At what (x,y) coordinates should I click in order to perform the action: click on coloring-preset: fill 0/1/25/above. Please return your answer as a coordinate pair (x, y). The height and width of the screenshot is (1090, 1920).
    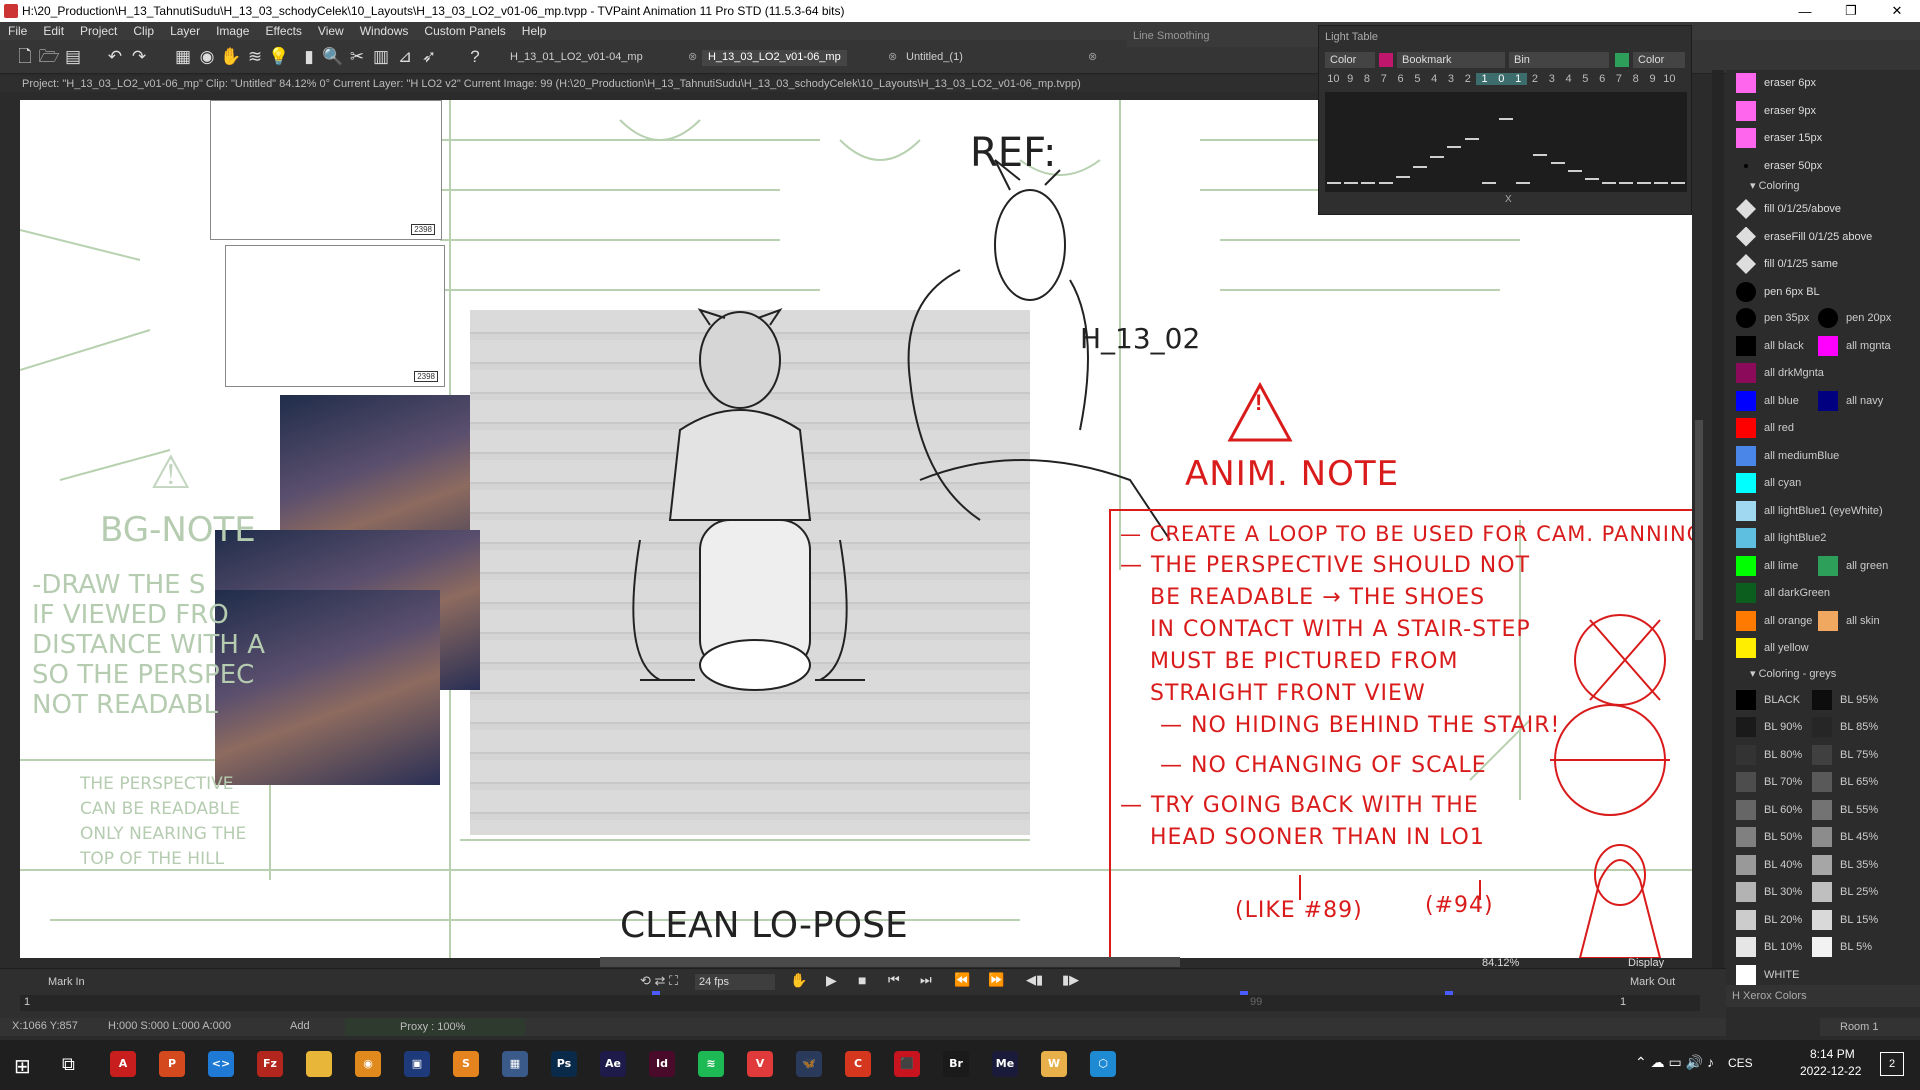
    Looking at the image, I should click on (1823, 209).